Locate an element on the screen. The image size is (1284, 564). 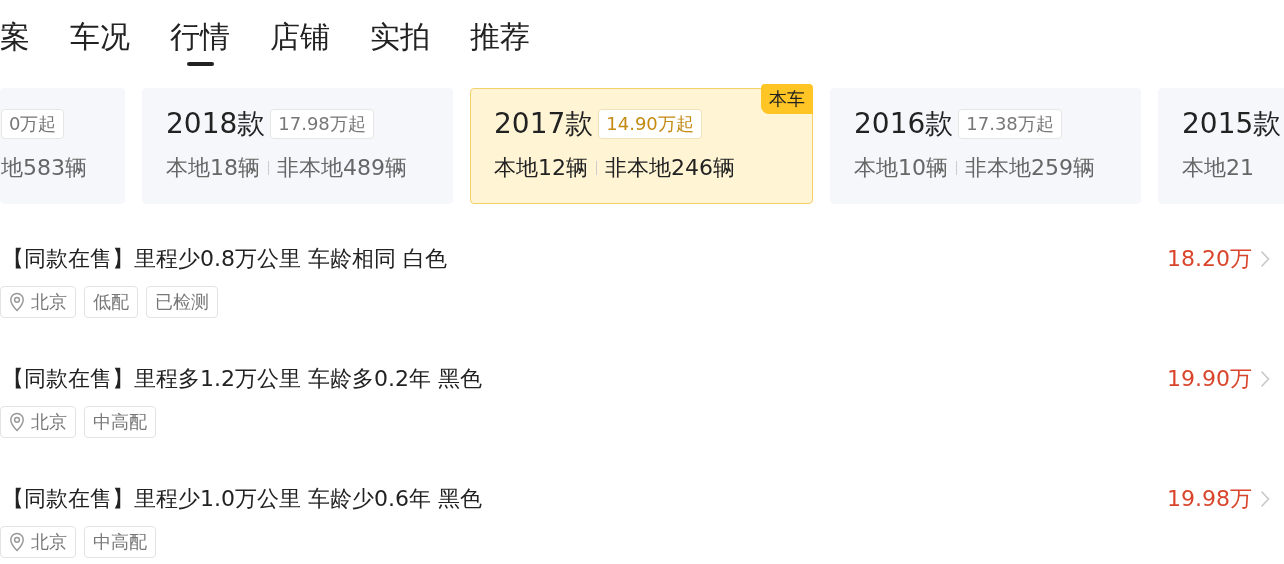
local-count: 本地10辆 is located at coordinates (901, 168).